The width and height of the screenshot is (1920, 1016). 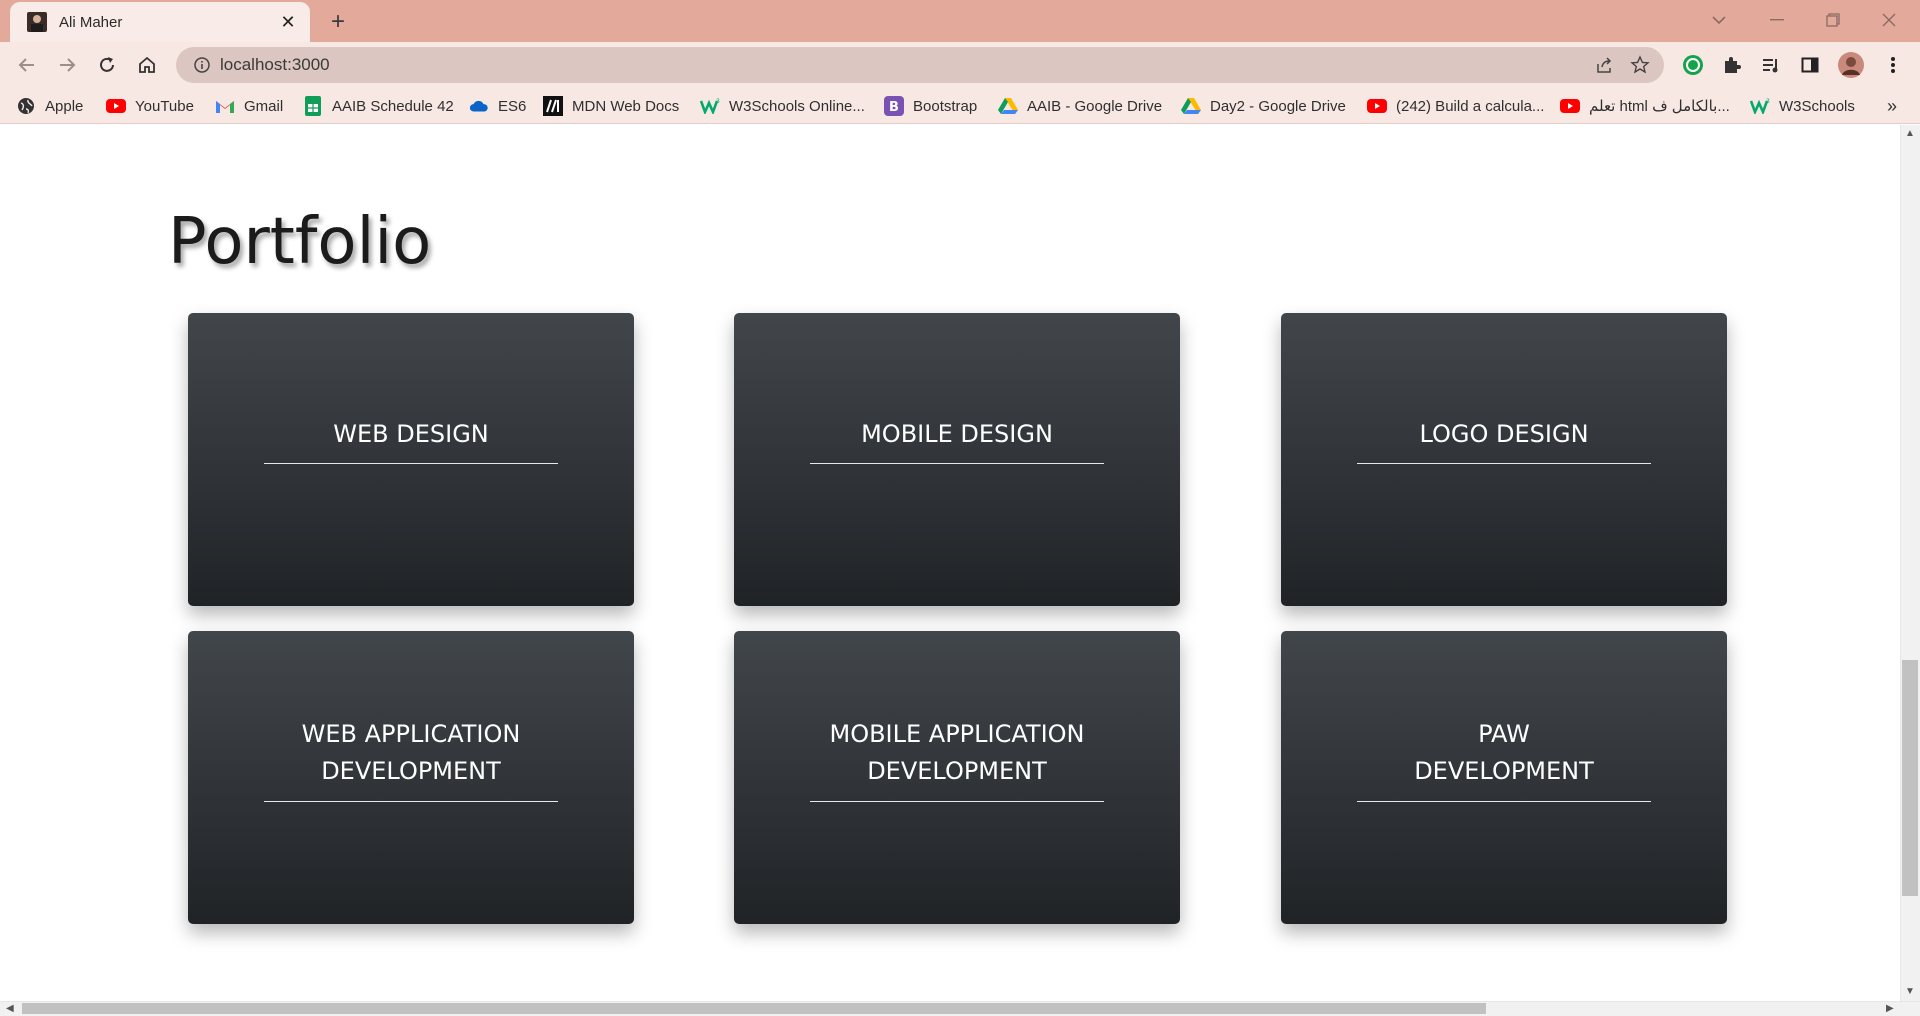 What do you see at coordinates (411, 434) in the screenshot?
I see `card-title: WEB DESIGN` at bounding box center [411, 434].